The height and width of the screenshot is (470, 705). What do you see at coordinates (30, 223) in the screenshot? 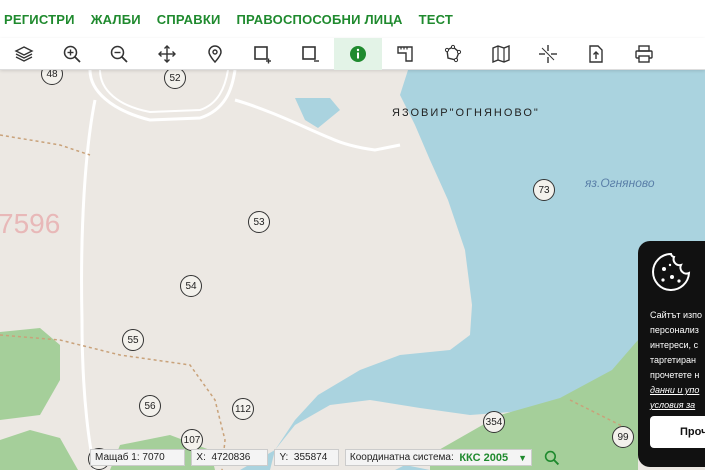
I see `cadastral-area-number: 7596` at bounding box center [30, 223].